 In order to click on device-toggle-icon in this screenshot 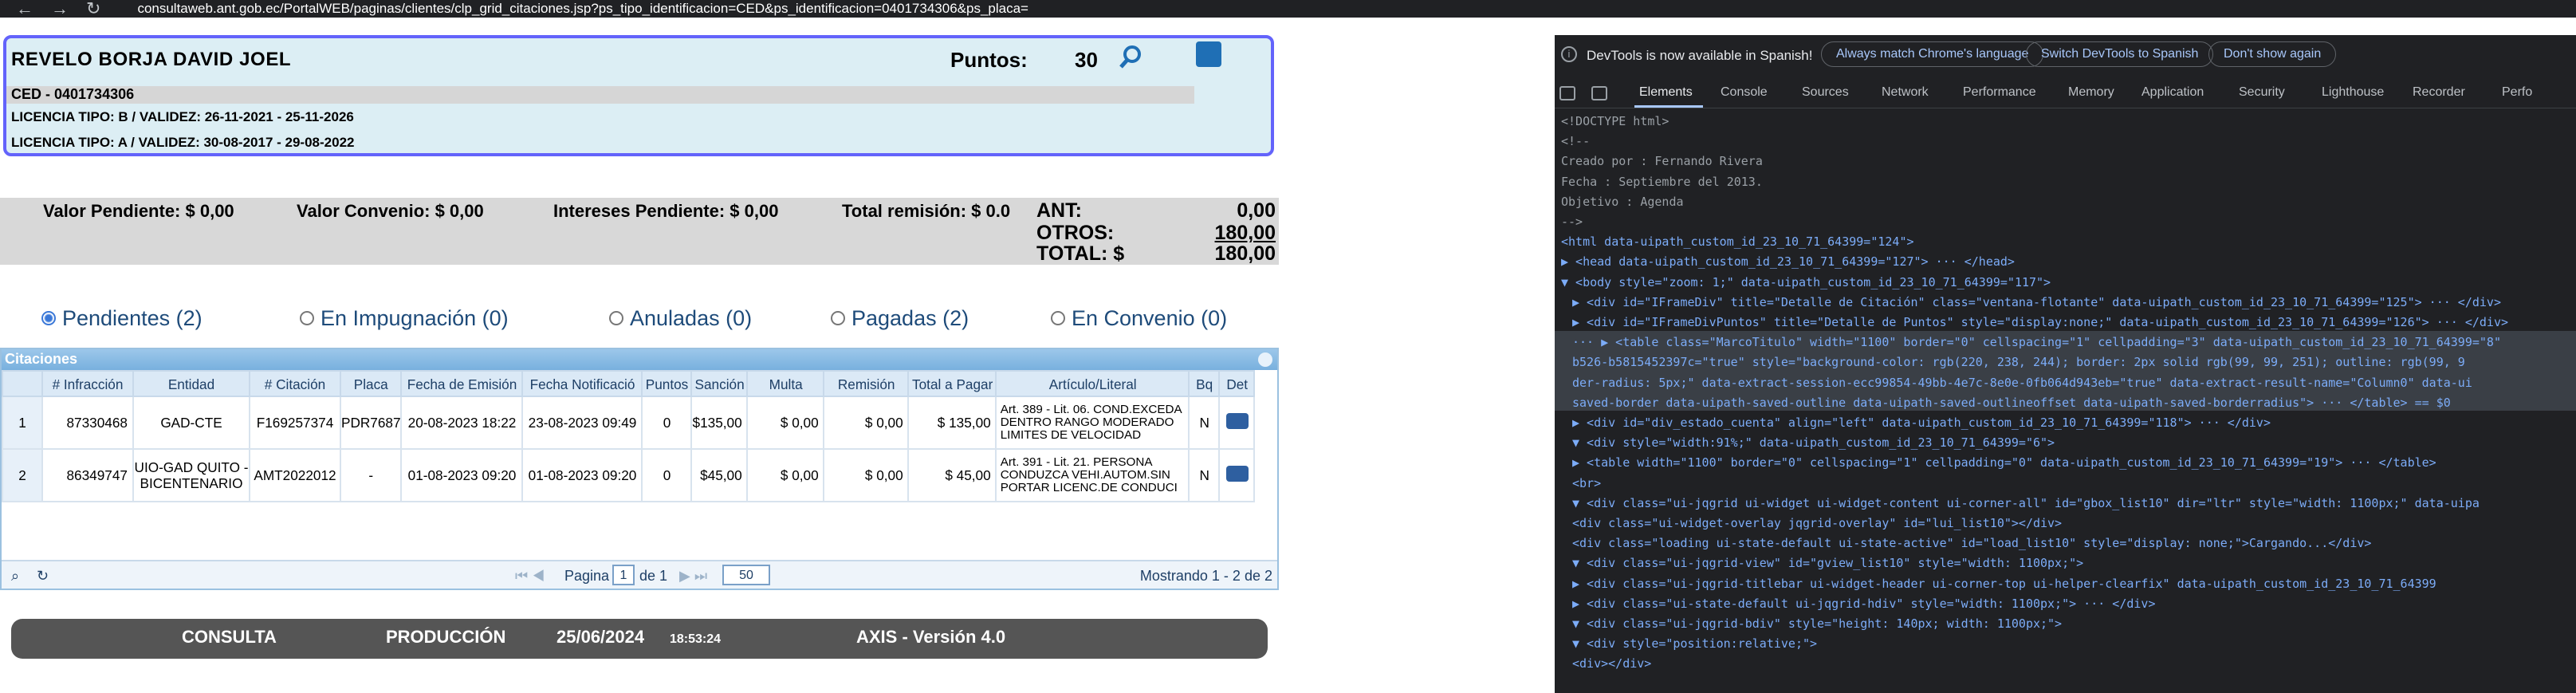, I will do `click(1599, 93)`.